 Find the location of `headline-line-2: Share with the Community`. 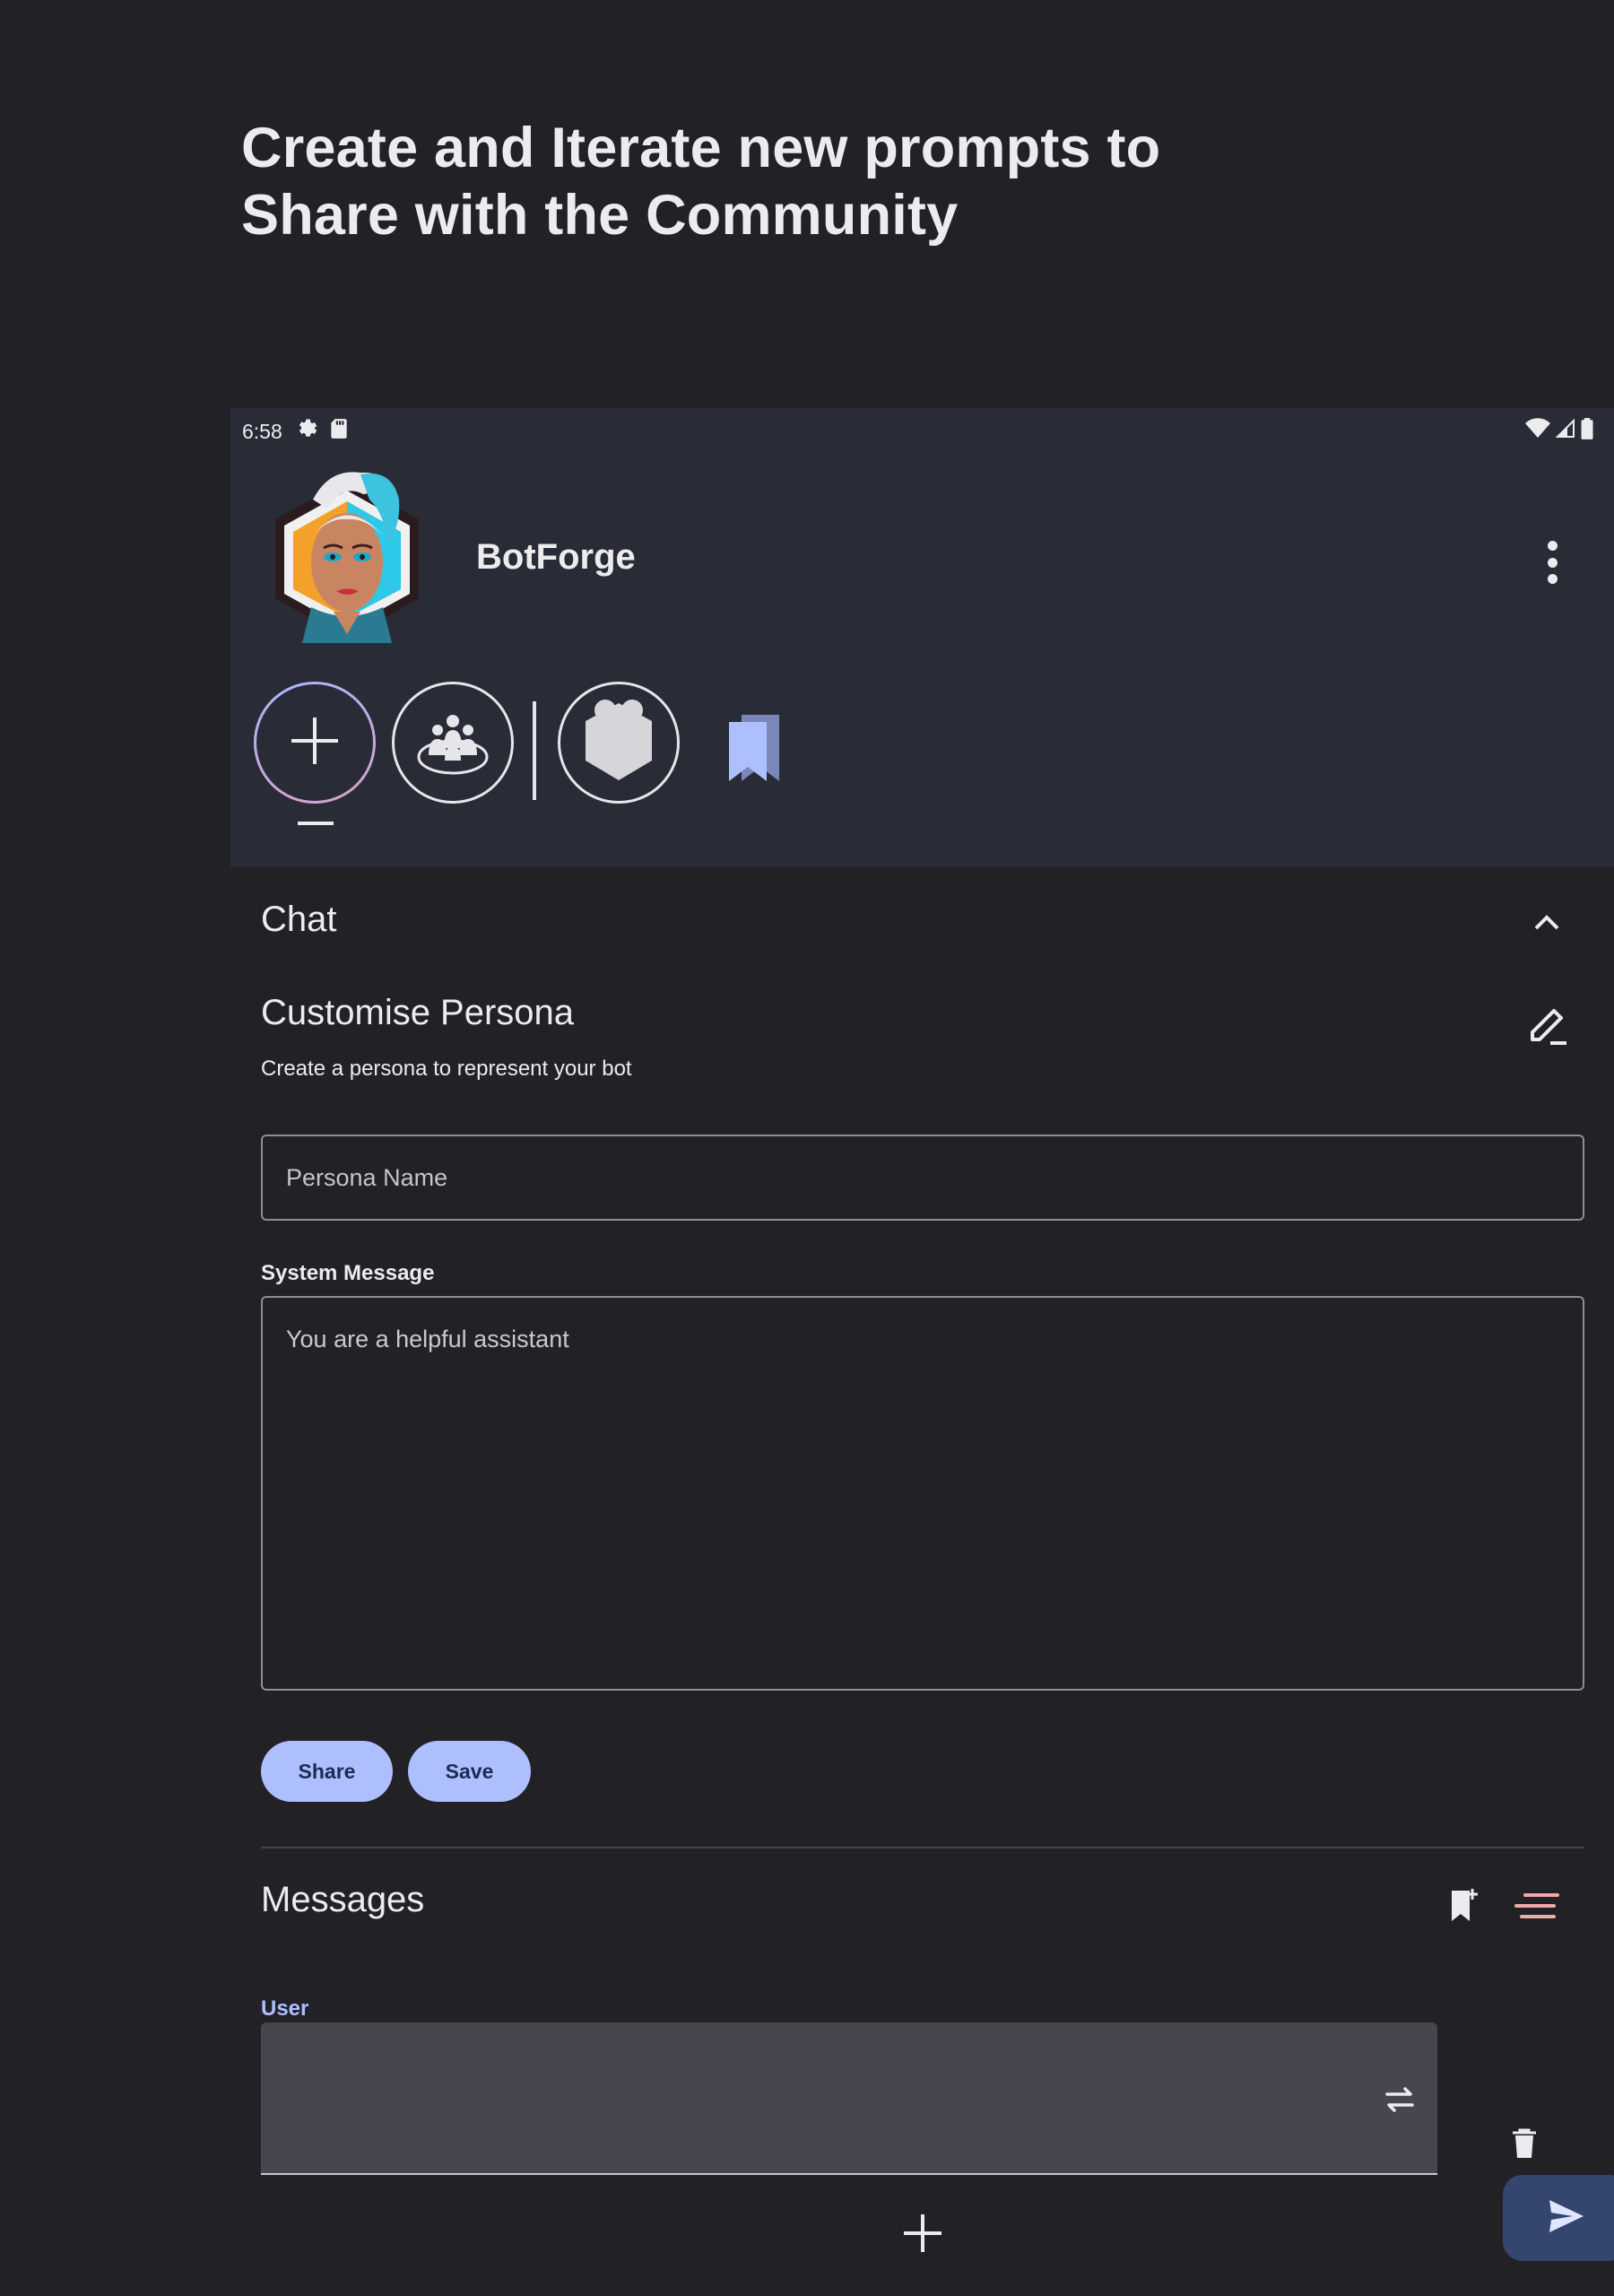

headline-line-2: Share with the Community is located at coordinates (600, 215).